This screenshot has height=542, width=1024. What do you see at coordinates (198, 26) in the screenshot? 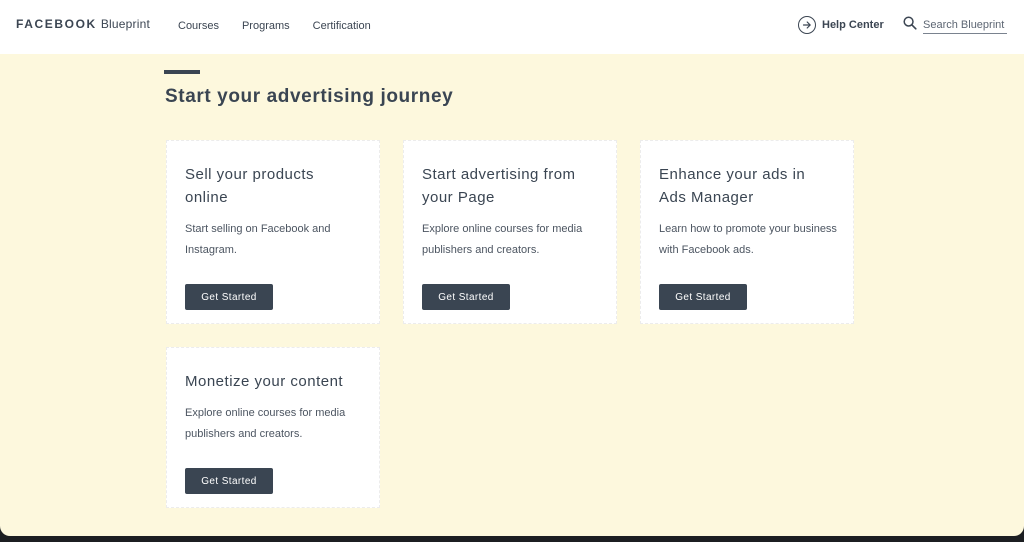
I see `nav-item-courses: Courses` at bounding box center [198, 26].